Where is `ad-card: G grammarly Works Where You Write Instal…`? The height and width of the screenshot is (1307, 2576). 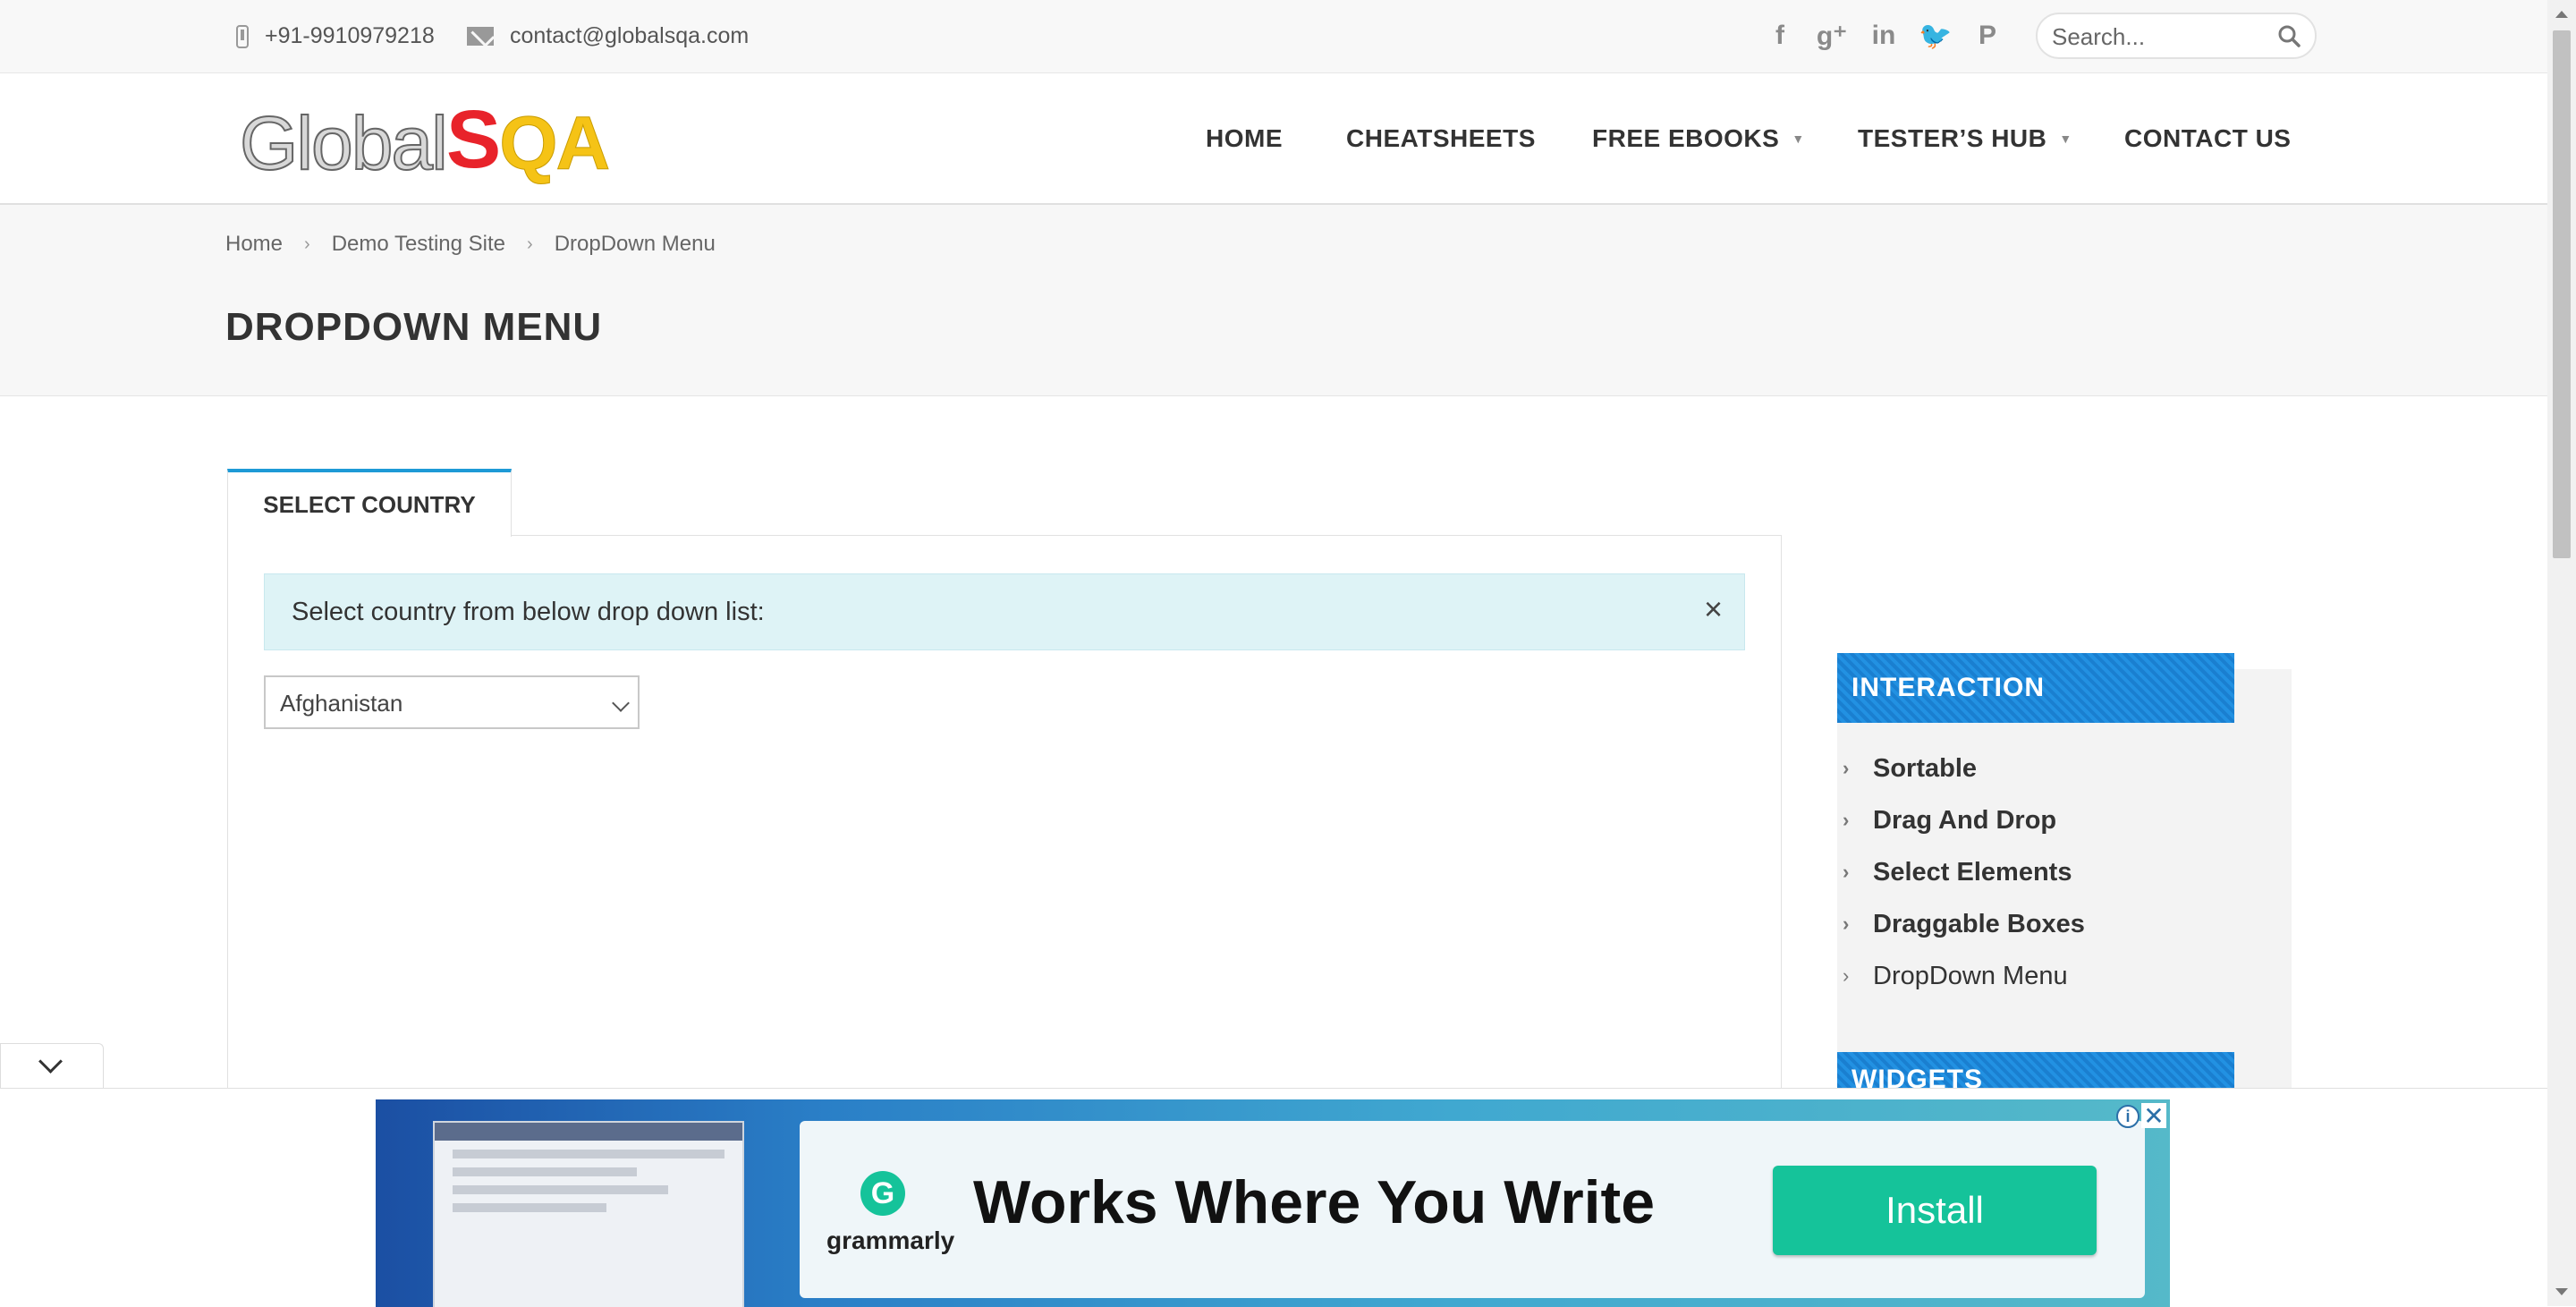
ad-card: G grammarly Works Where You Write Instal… is located at coordinates (1472, 1209).